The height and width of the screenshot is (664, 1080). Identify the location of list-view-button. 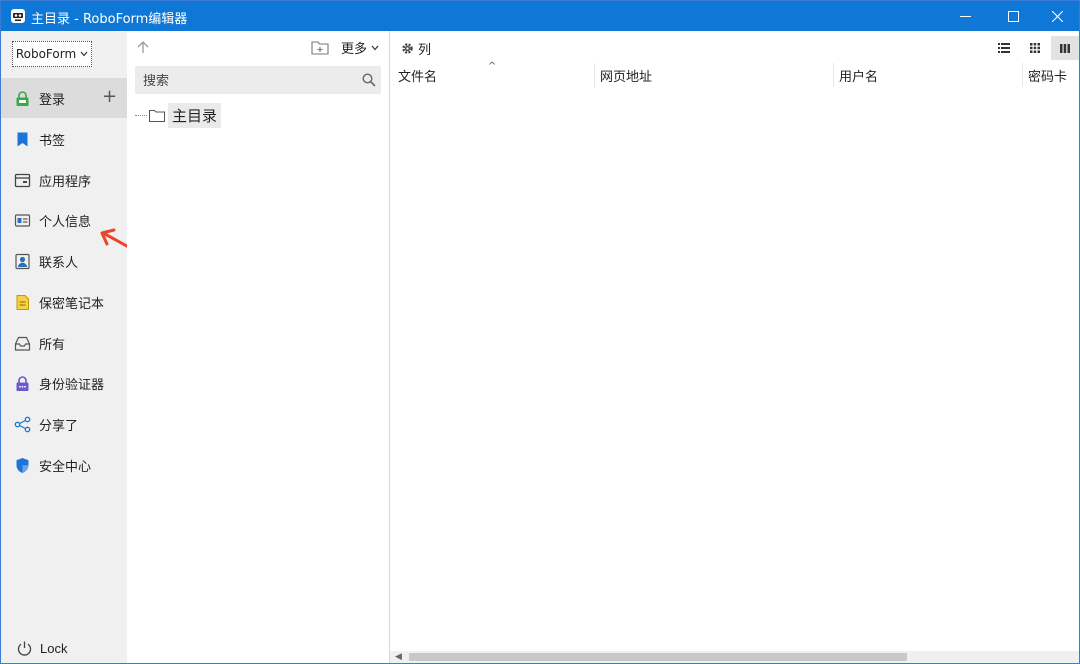
(1004, 48).